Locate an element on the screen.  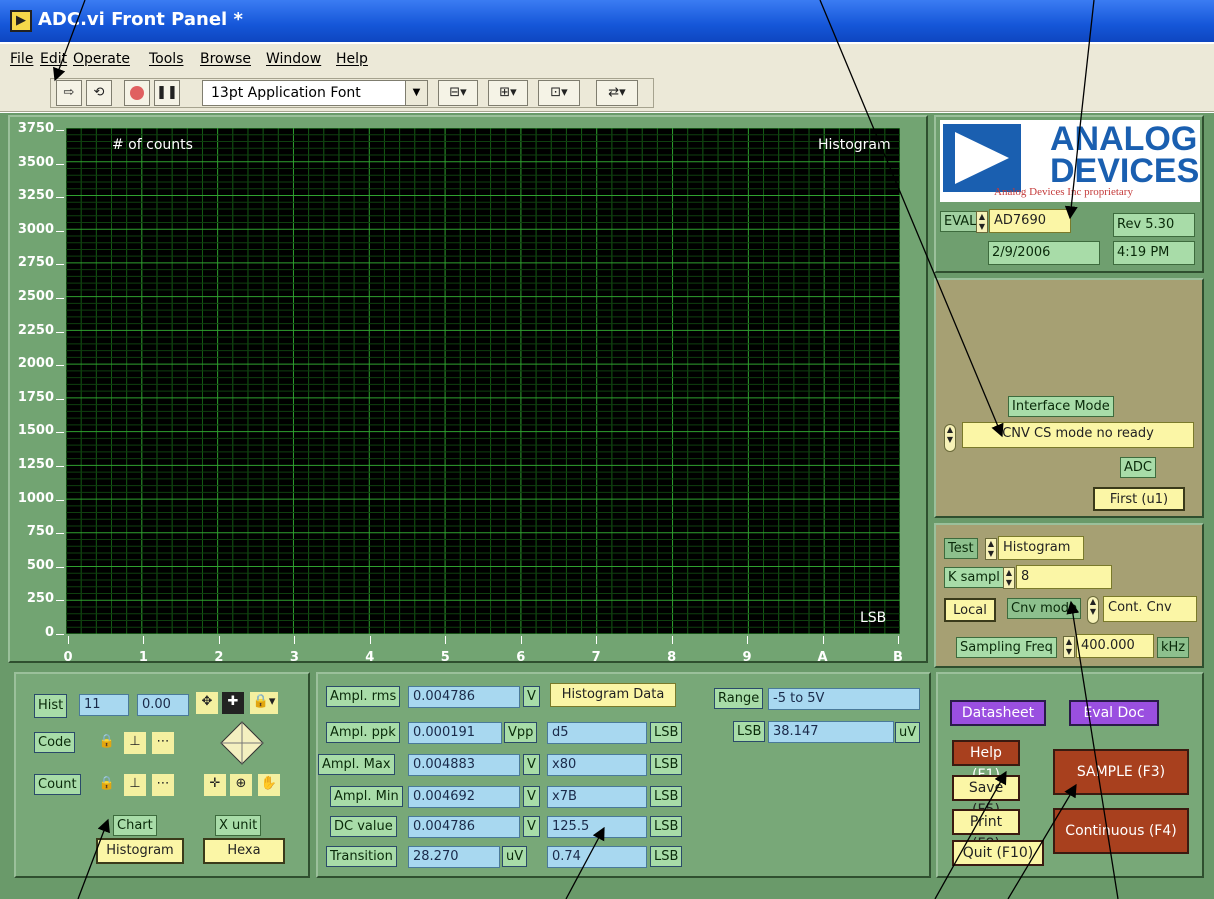
cursor-style-icon: ✚ is located at coordinates (233, 703).